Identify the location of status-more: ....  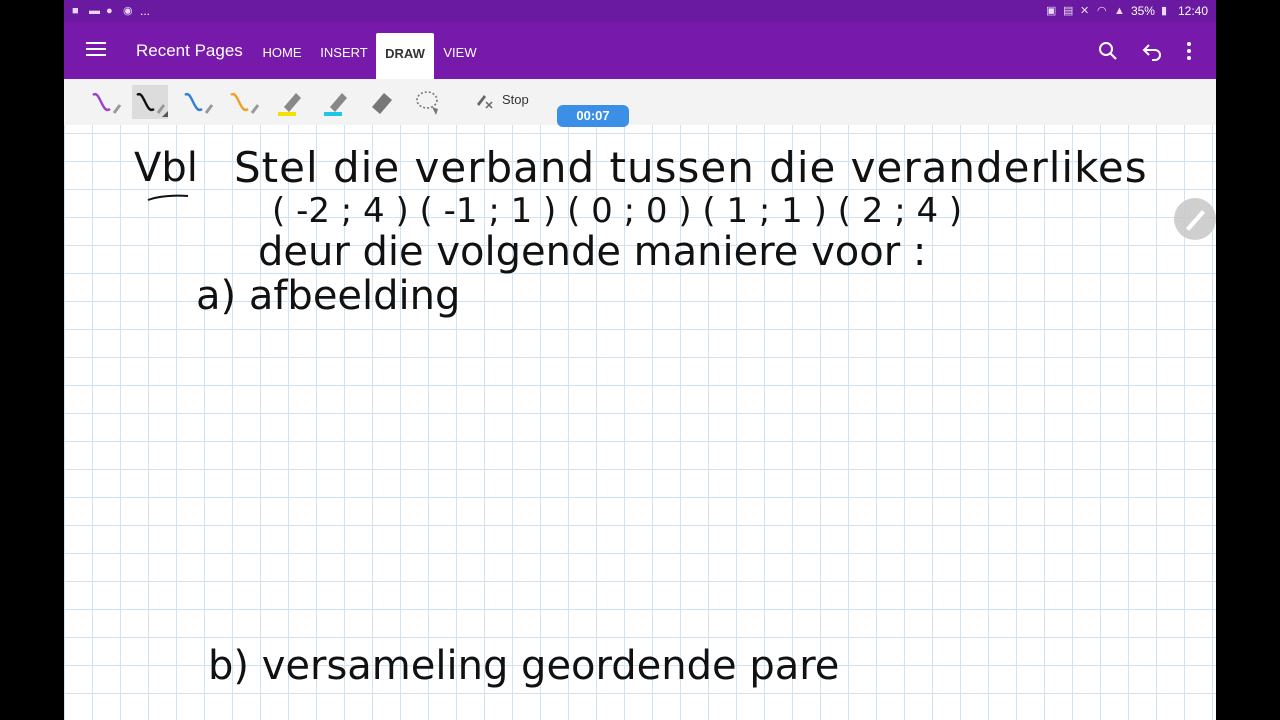
(145, 11).